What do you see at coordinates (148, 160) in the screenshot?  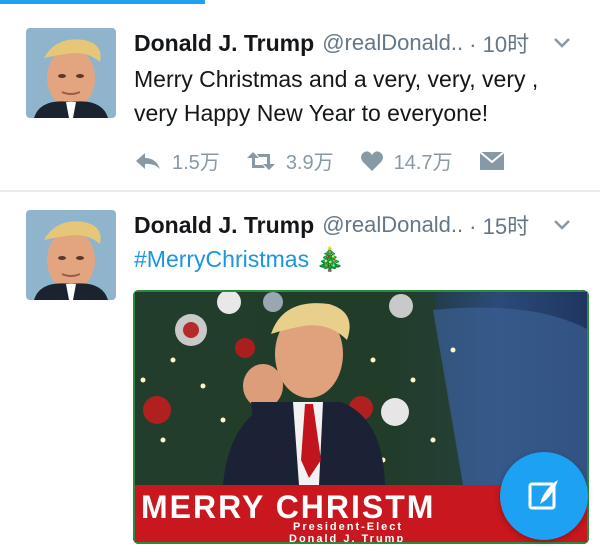 I see `reply-icon` at bounding box center [148, 160].